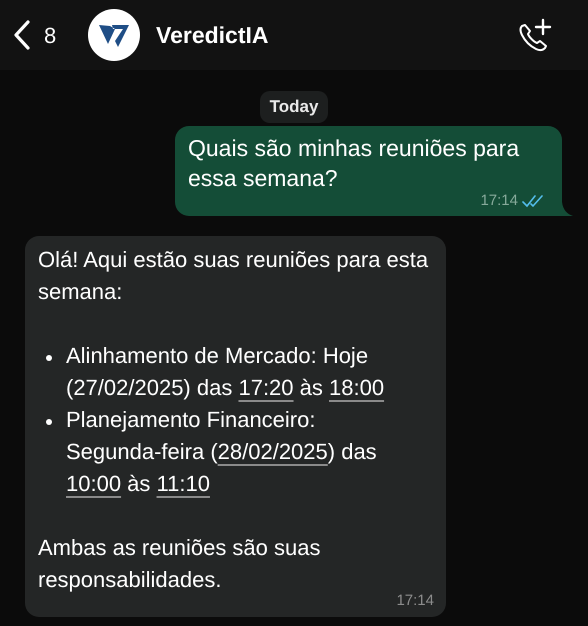 The width and height of the screenshot is (588, 626). I want to click on message-text: Ambas as reuniões são suas responsabilidades., so click(180, 564).